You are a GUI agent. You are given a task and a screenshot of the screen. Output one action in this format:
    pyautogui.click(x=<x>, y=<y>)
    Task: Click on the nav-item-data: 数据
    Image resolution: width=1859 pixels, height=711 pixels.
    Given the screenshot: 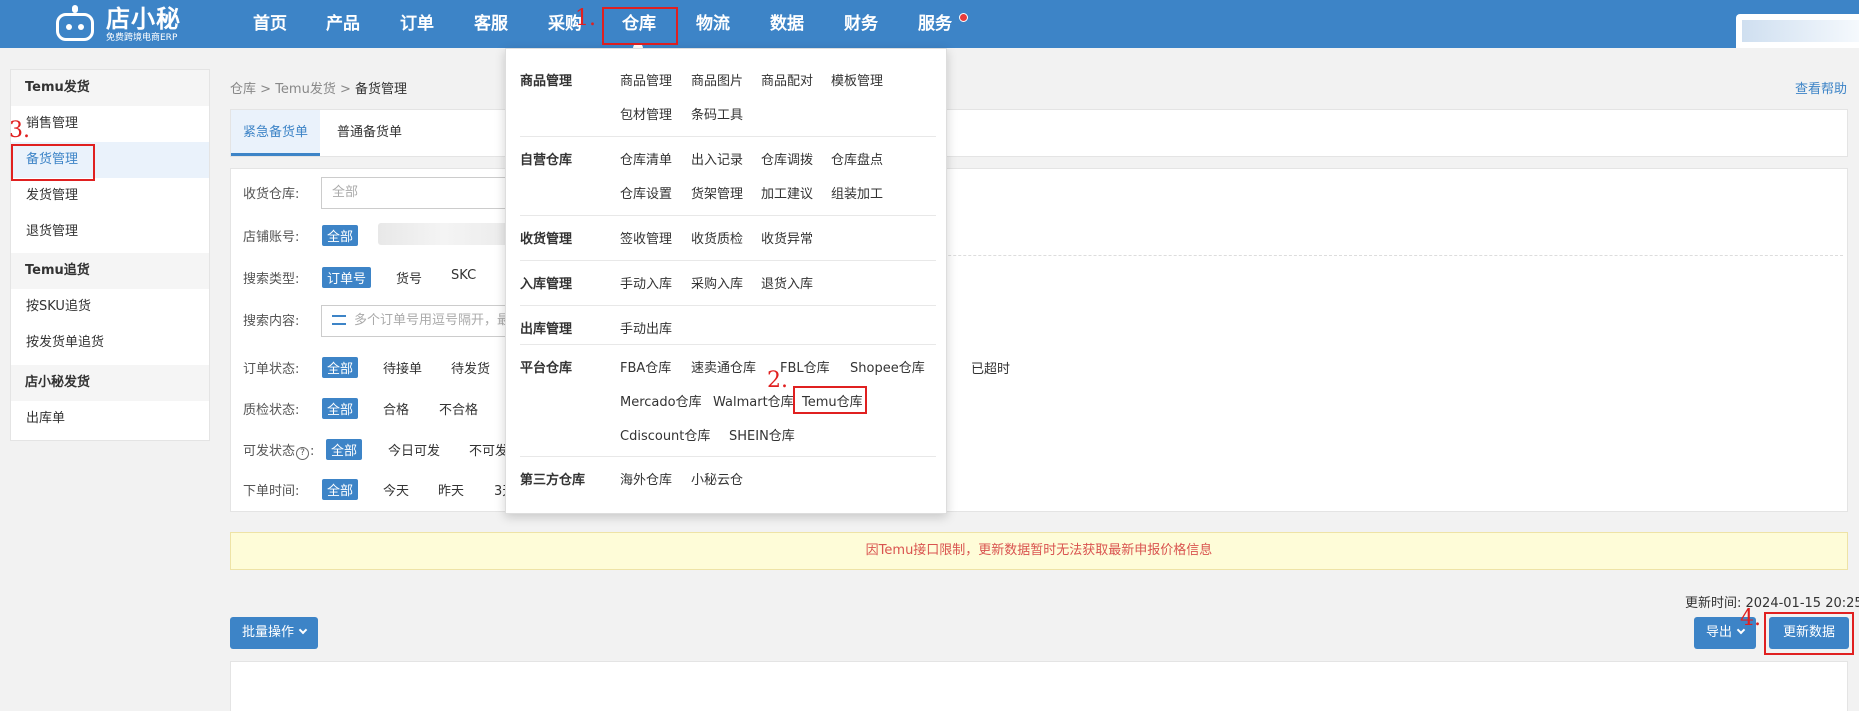 What is the action you would take?
    pyautogui.click(x=787, y=24)
    